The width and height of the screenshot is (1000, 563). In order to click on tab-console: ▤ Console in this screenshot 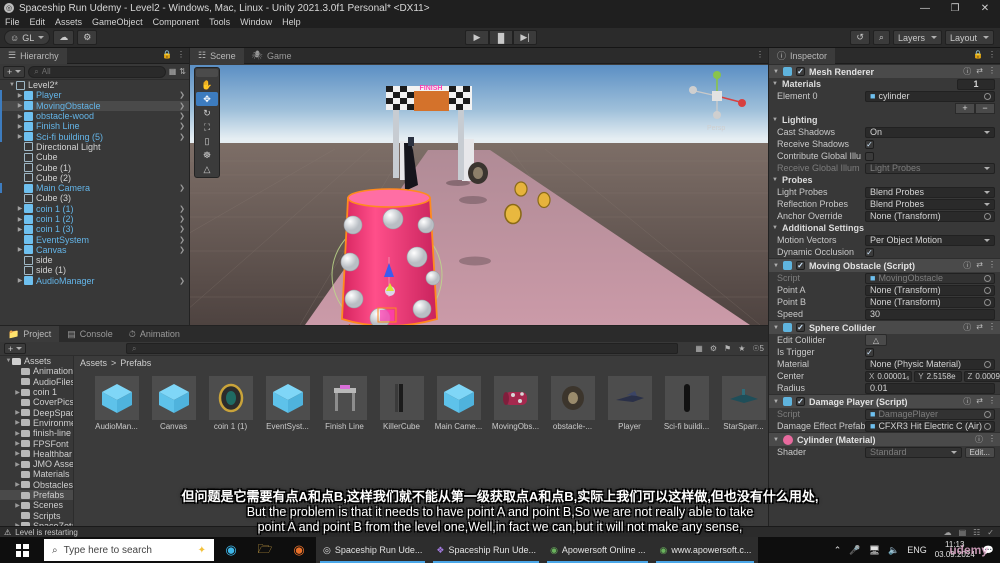, I will do `click(90, 334)`.